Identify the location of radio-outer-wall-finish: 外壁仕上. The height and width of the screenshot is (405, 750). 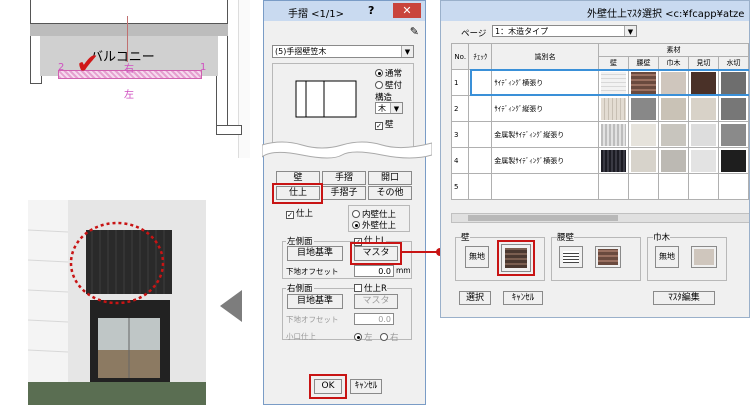
(374, 225).